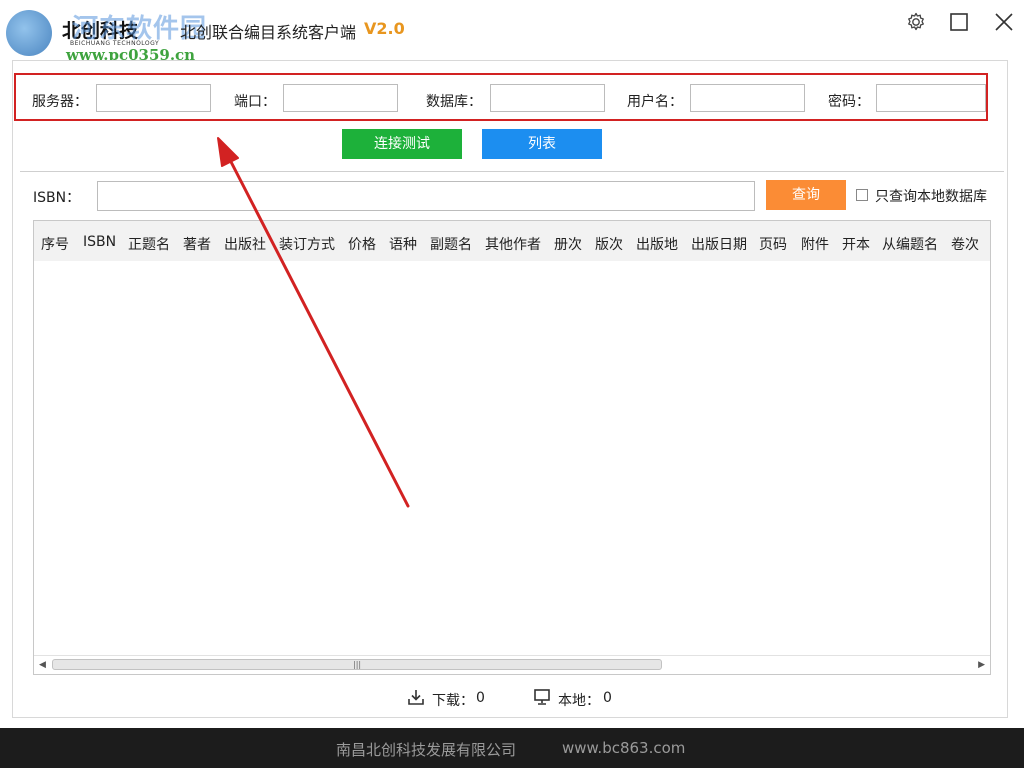 This screenshot has width=1024, height=768. I want to click on column-header: 开本, so click(856, 244).